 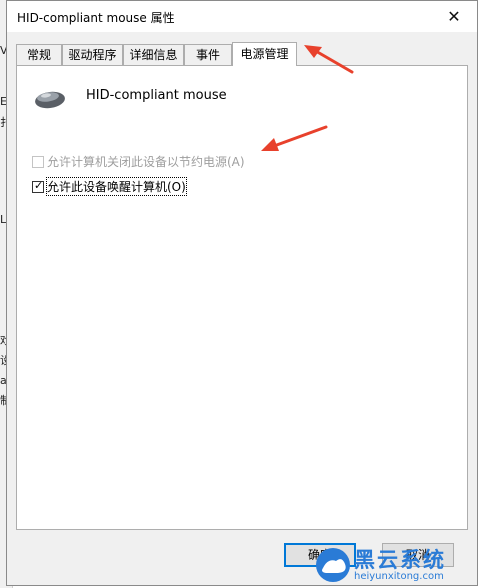 What do you see at coordinates (92, 54) in the screenshot?
I see `tab-driver: 驱动程序` at bounding box center [92, 54].